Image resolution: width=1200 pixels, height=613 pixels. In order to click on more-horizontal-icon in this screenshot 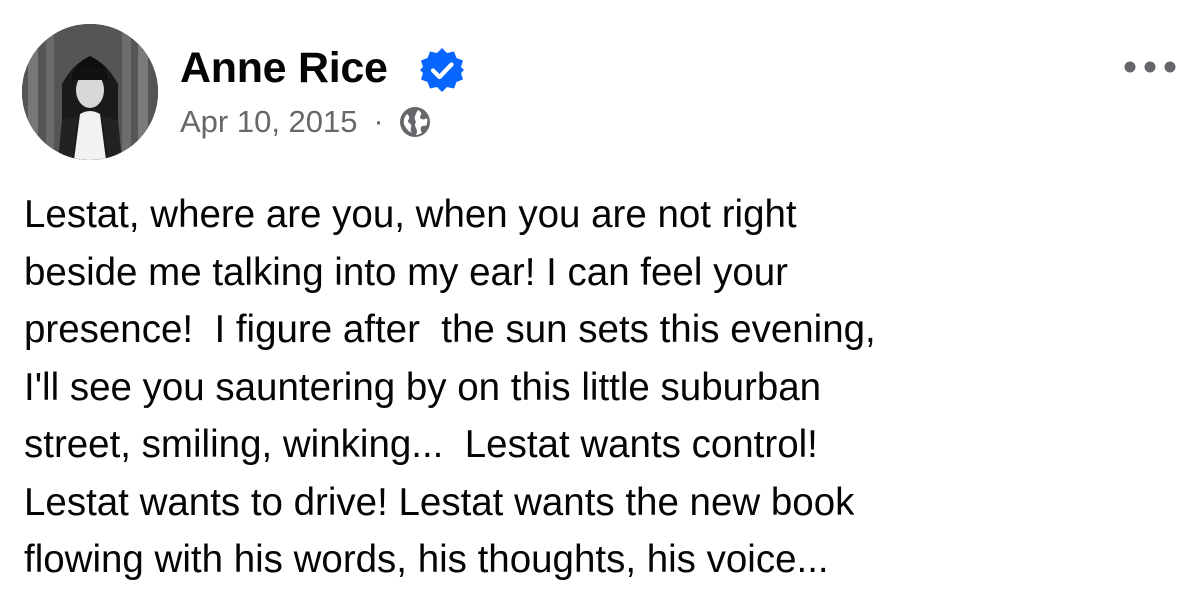, I will do `click(1150, 67)`.